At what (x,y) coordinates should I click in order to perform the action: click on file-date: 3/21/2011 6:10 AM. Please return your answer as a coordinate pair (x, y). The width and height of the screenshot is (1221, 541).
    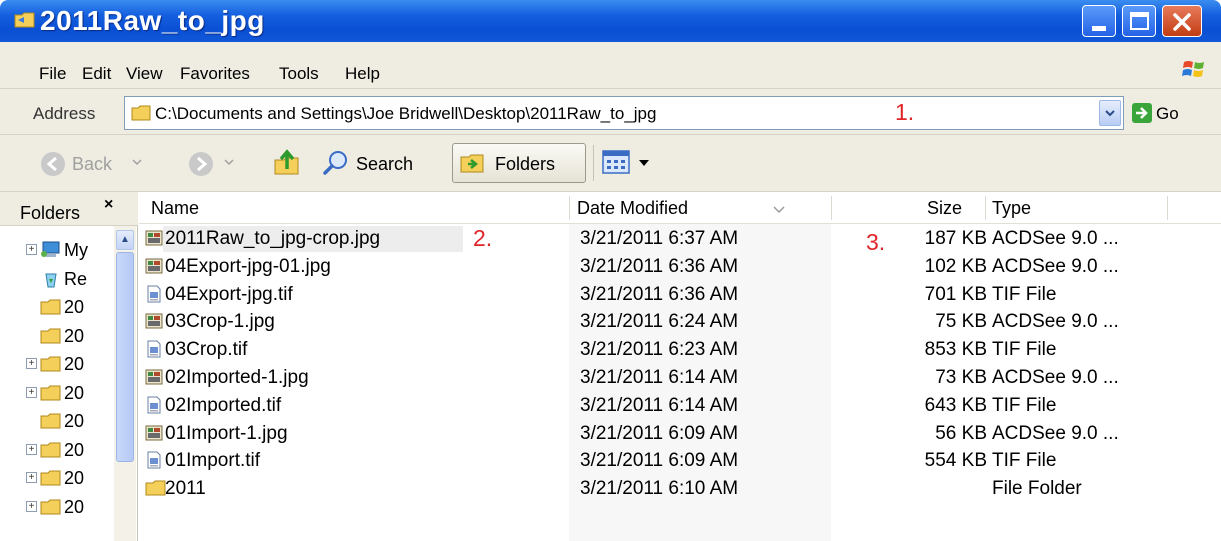
    Looking at the image, I should click on (659, 489).